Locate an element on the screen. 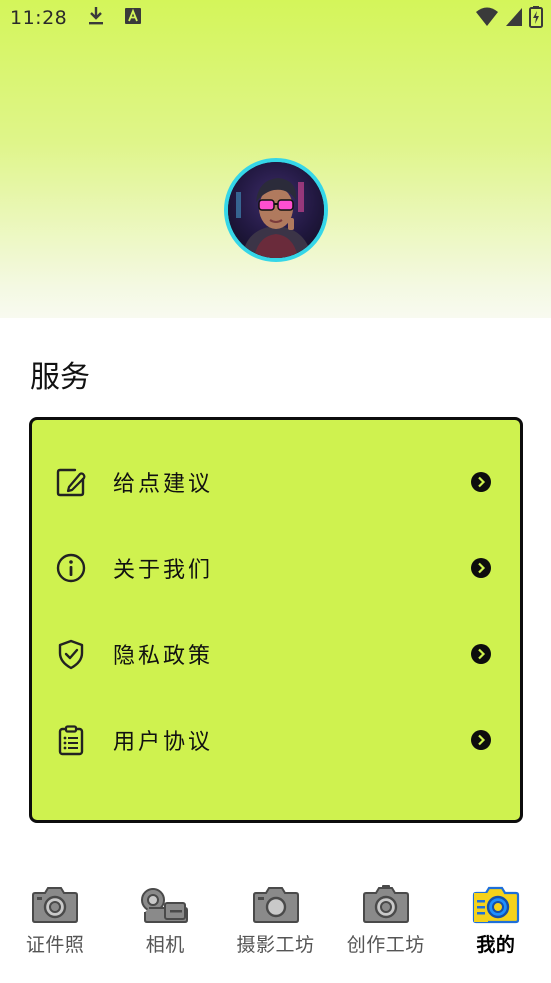 The image size is (551, 983). menu-item-privacy-policy: 隐私政策 is located at coordinates (276, 654).